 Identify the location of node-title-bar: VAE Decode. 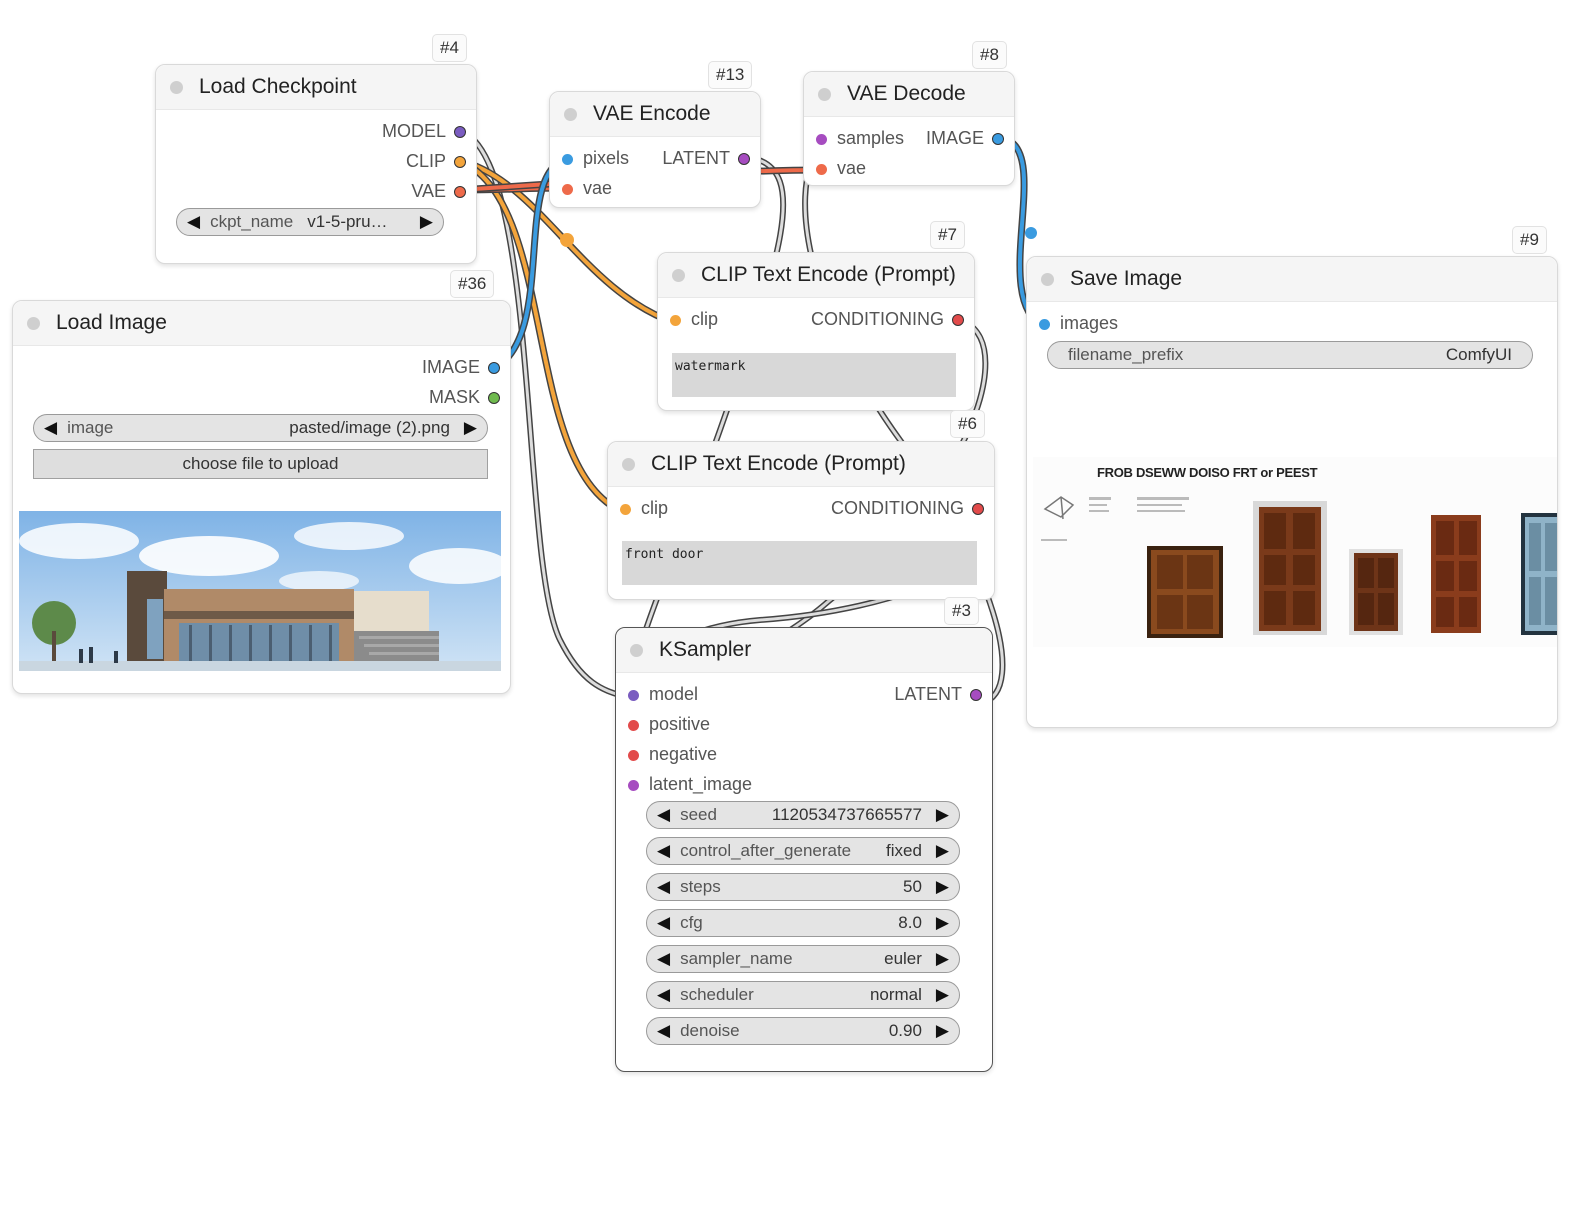
(909, 94).